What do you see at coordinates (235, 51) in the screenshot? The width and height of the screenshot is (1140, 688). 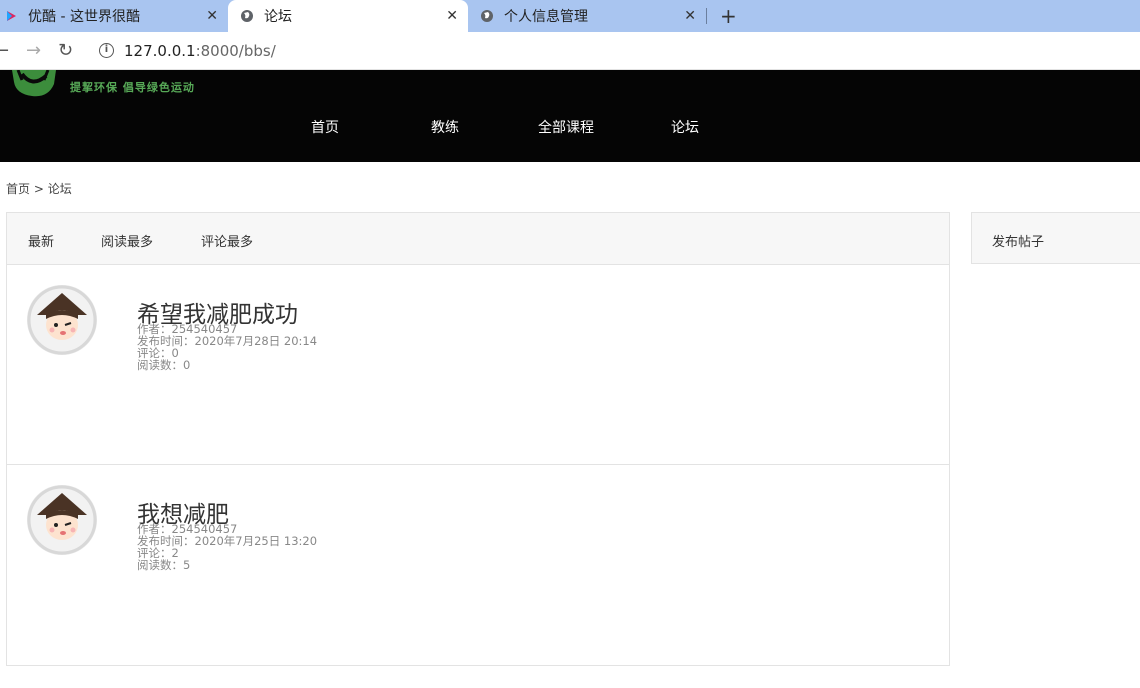 I see `url-path: :8000/bbs/` at bounding box center [235, 51].